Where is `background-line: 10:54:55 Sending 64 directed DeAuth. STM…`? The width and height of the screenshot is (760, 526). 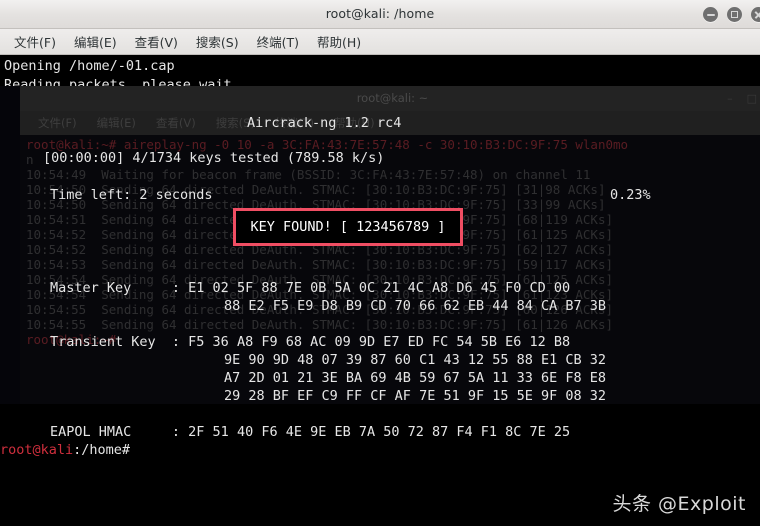 background-line: 10:54:55 Sending 64 directed DeAuth. STM… is located at coordinates (319, 324).